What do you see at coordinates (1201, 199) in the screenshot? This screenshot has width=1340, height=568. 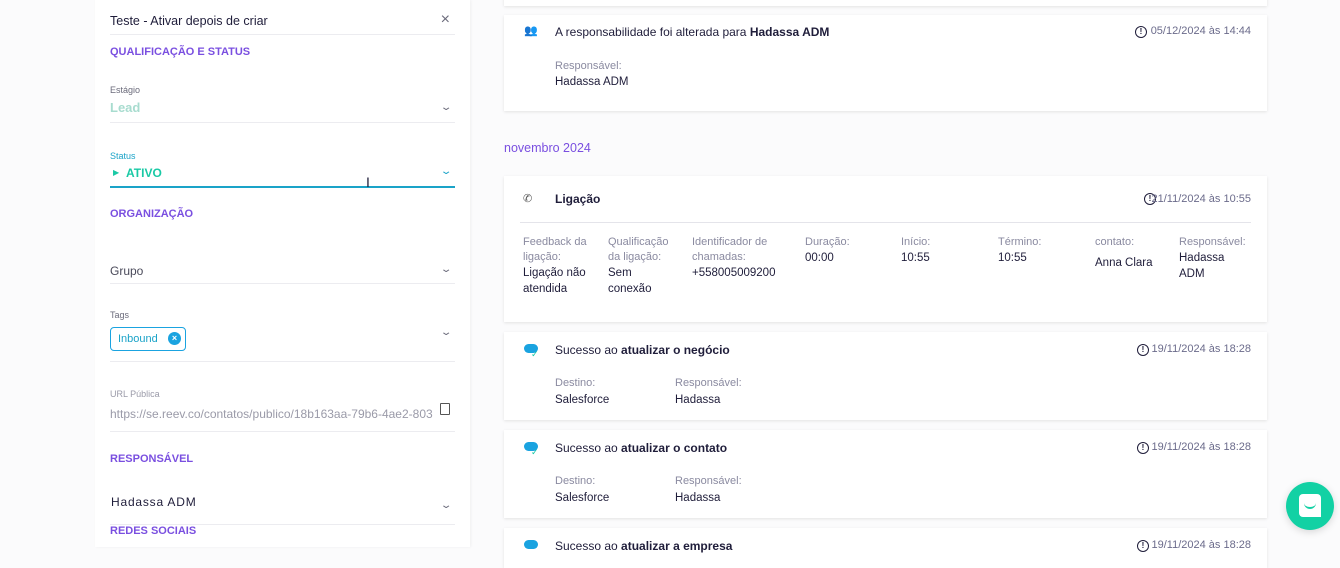 I see `card-date: 21/11/2024 às 10:55` at bounding box center [1201, 199].